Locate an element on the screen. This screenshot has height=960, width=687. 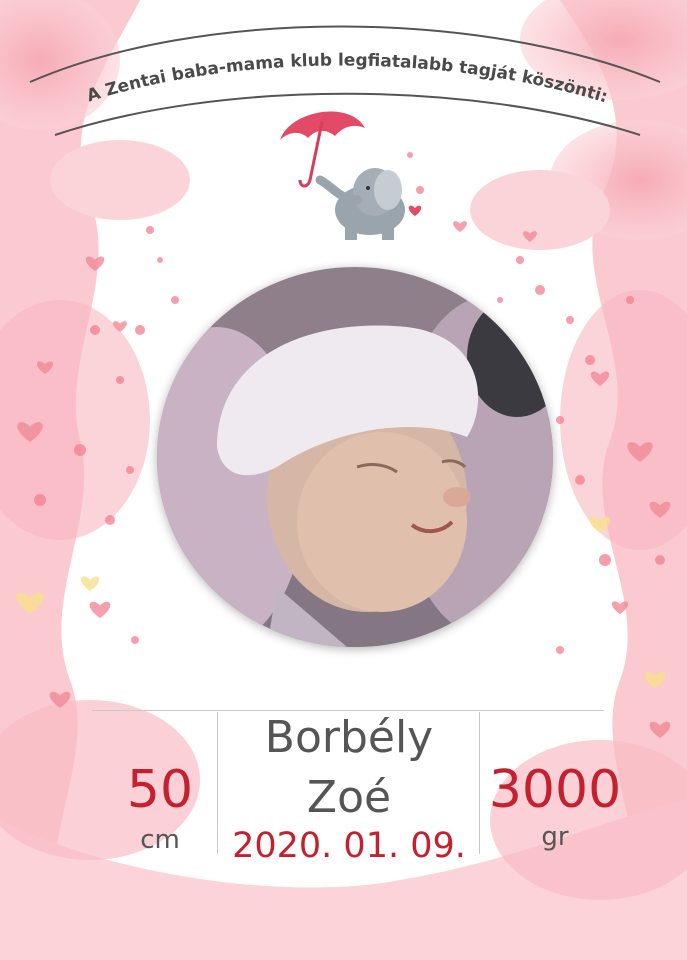
length-unit: cm is located at coordinates (160, 840).